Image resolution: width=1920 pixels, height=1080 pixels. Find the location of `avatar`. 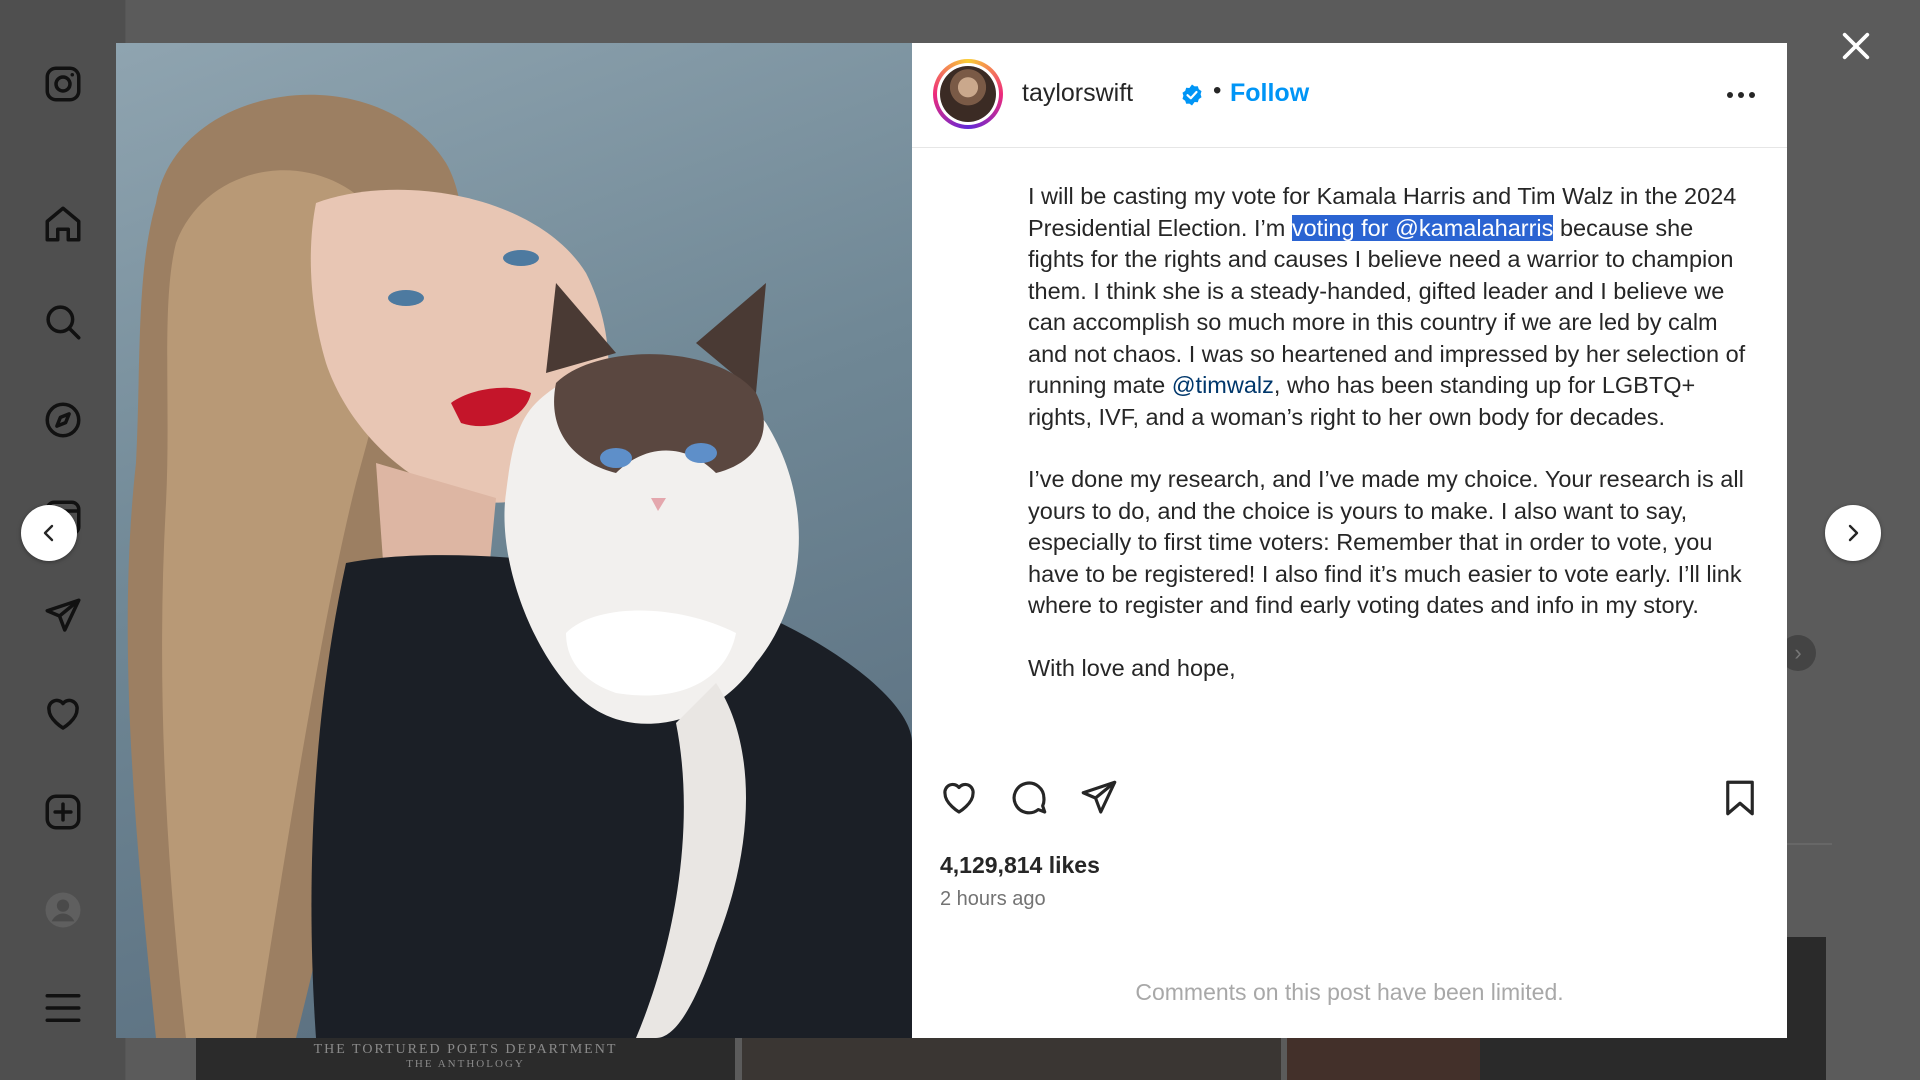

avatar is located at coordinates (968, 94).